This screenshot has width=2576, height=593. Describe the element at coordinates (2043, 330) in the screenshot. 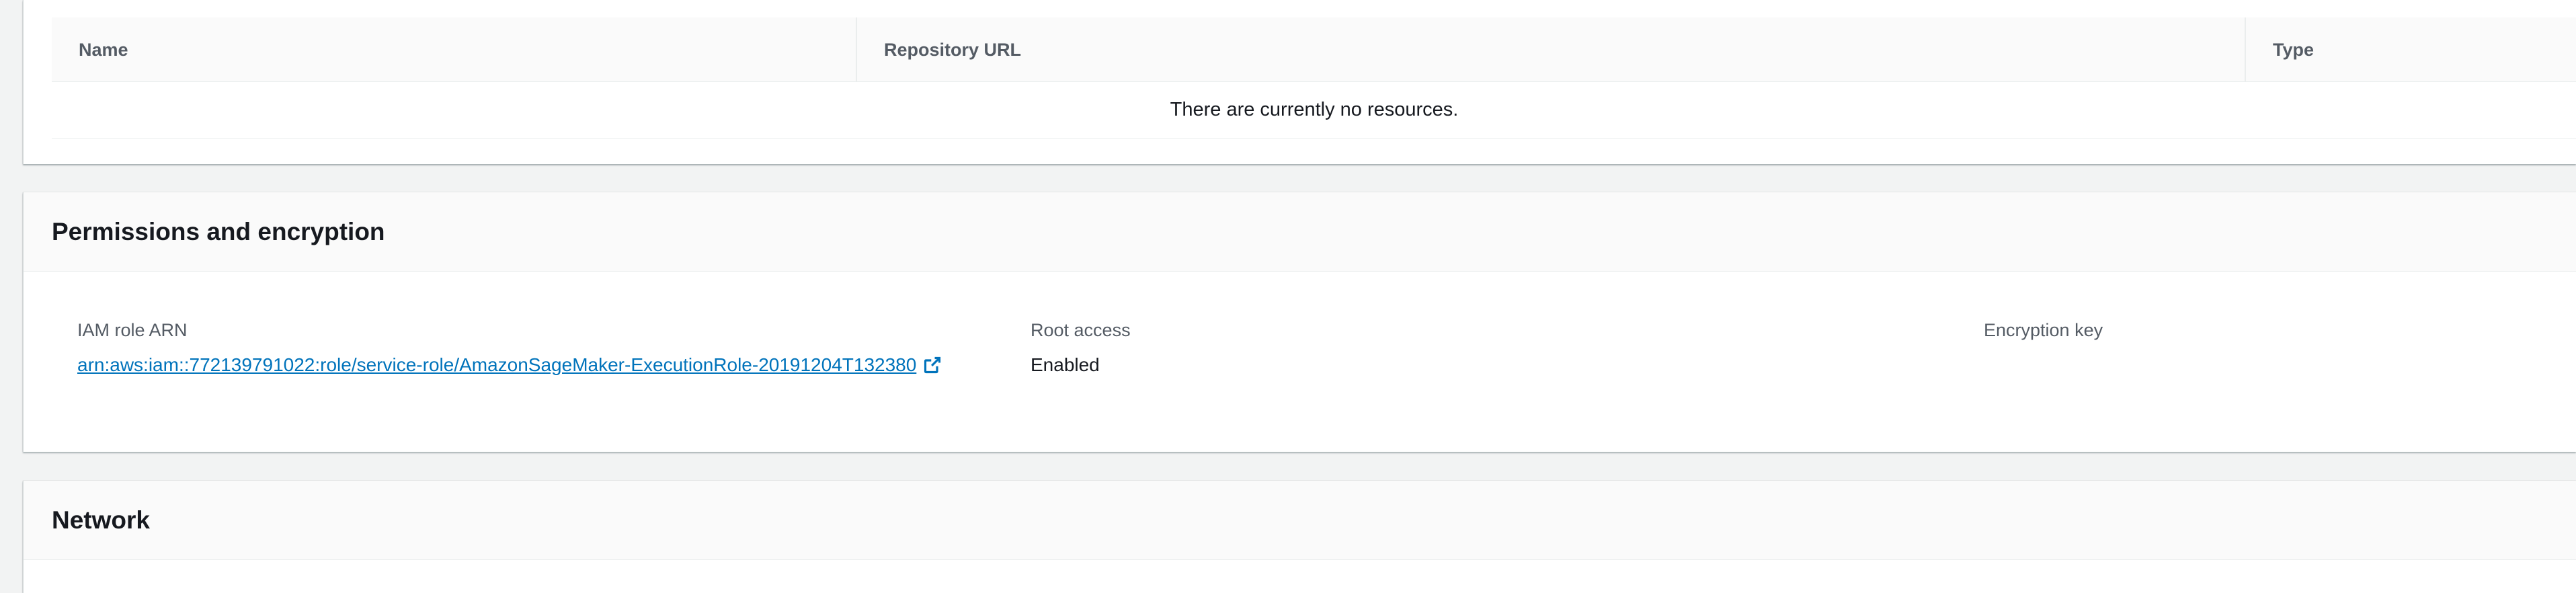

I see `encryption-key-label: Encryption key` at that location.